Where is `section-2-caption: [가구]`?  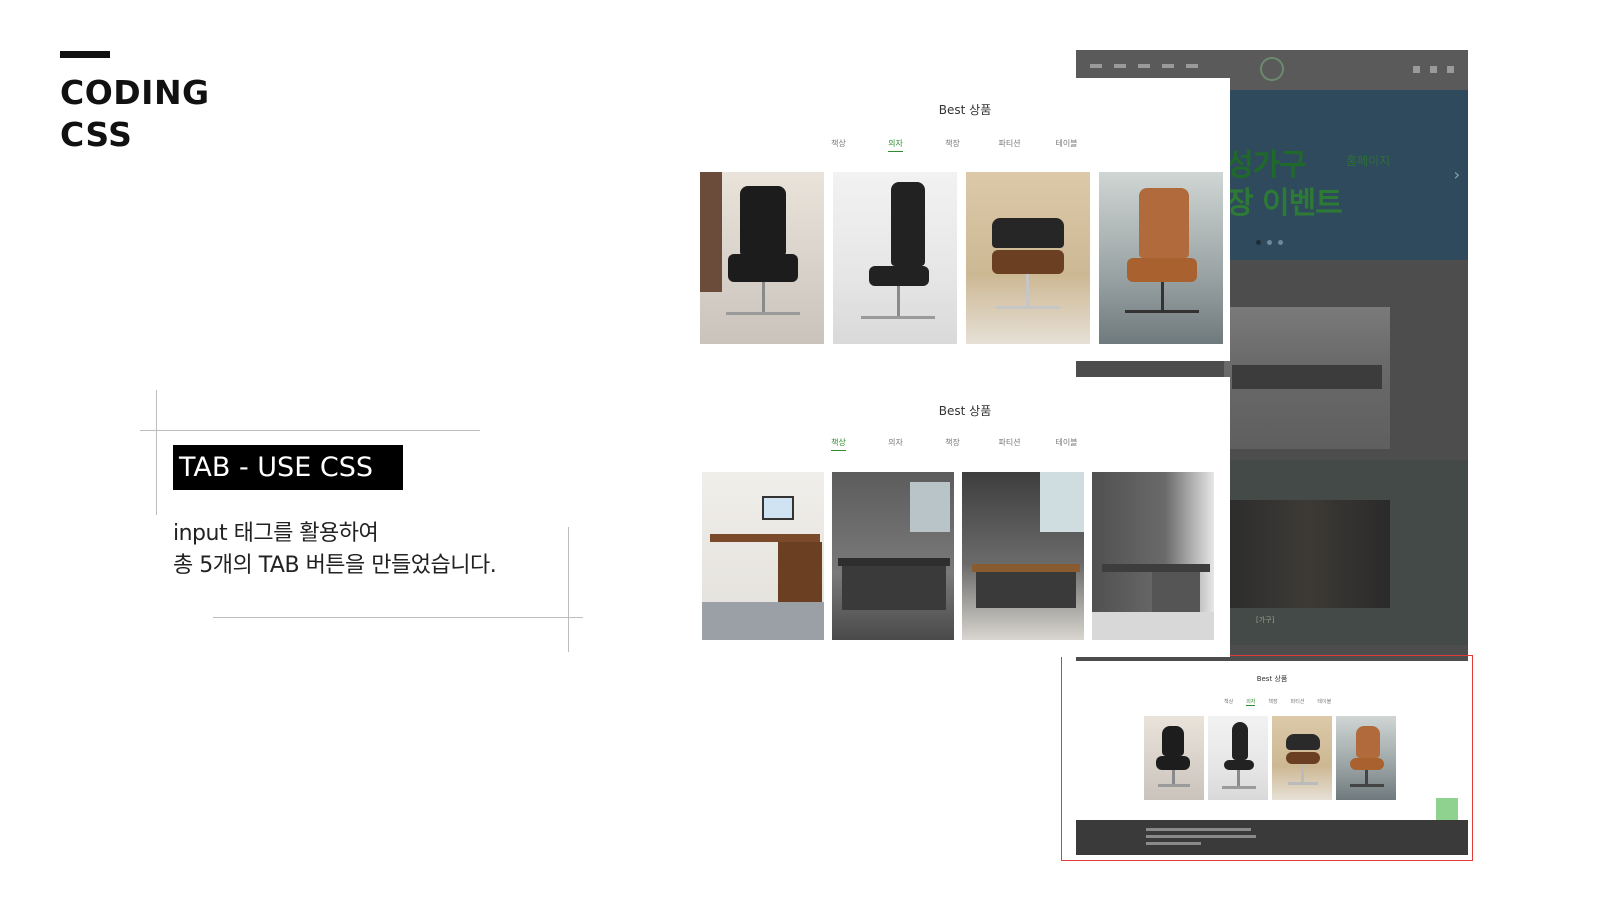 section-2-caption: [가구] is located at coordinates (1265, 620).